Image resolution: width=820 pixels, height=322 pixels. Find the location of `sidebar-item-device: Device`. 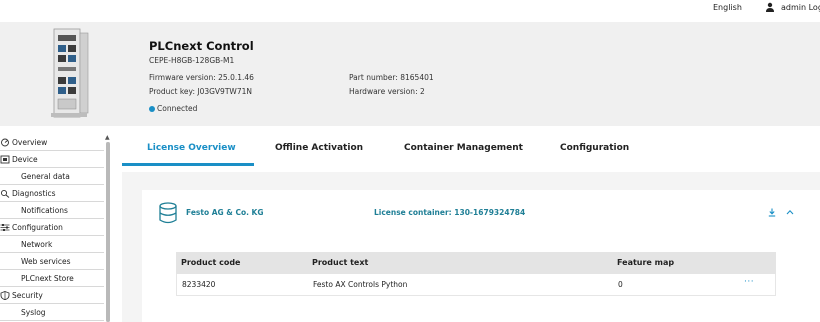

sidebar-item-device: Device is located at coordinates (52, 159).